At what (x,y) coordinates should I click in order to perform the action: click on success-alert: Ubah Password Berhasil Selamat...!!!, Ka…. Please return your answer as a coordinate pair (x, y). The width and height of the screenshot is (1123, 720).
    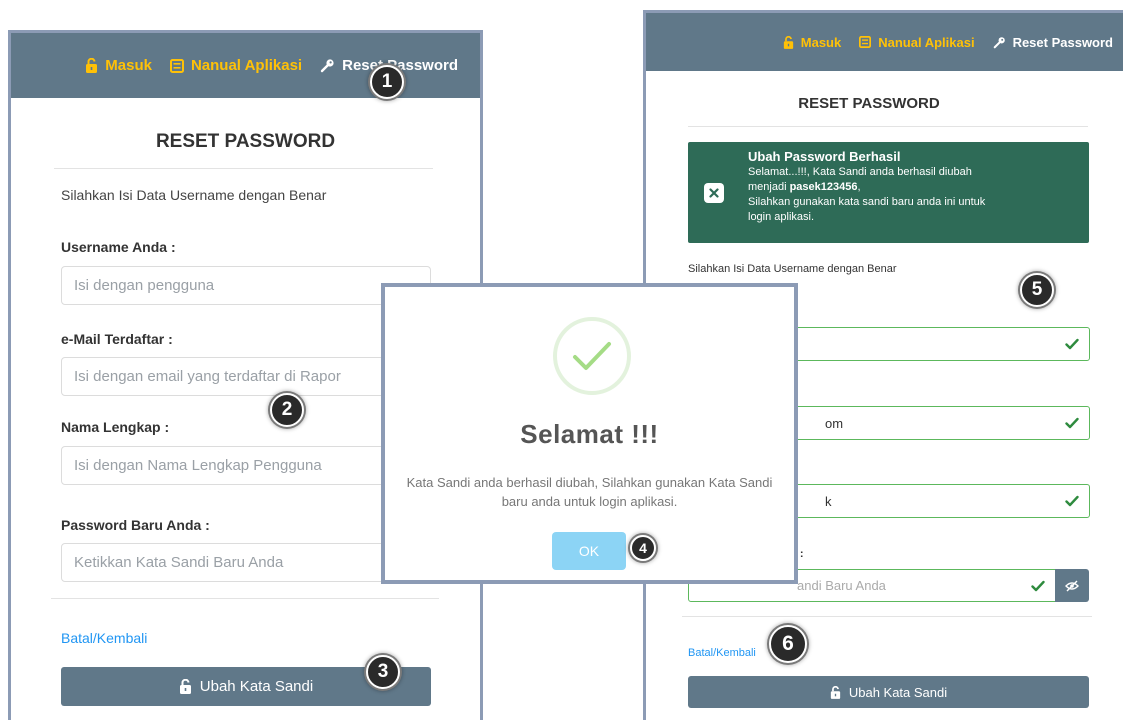
    Looking at the image, I should click on (888, 192).